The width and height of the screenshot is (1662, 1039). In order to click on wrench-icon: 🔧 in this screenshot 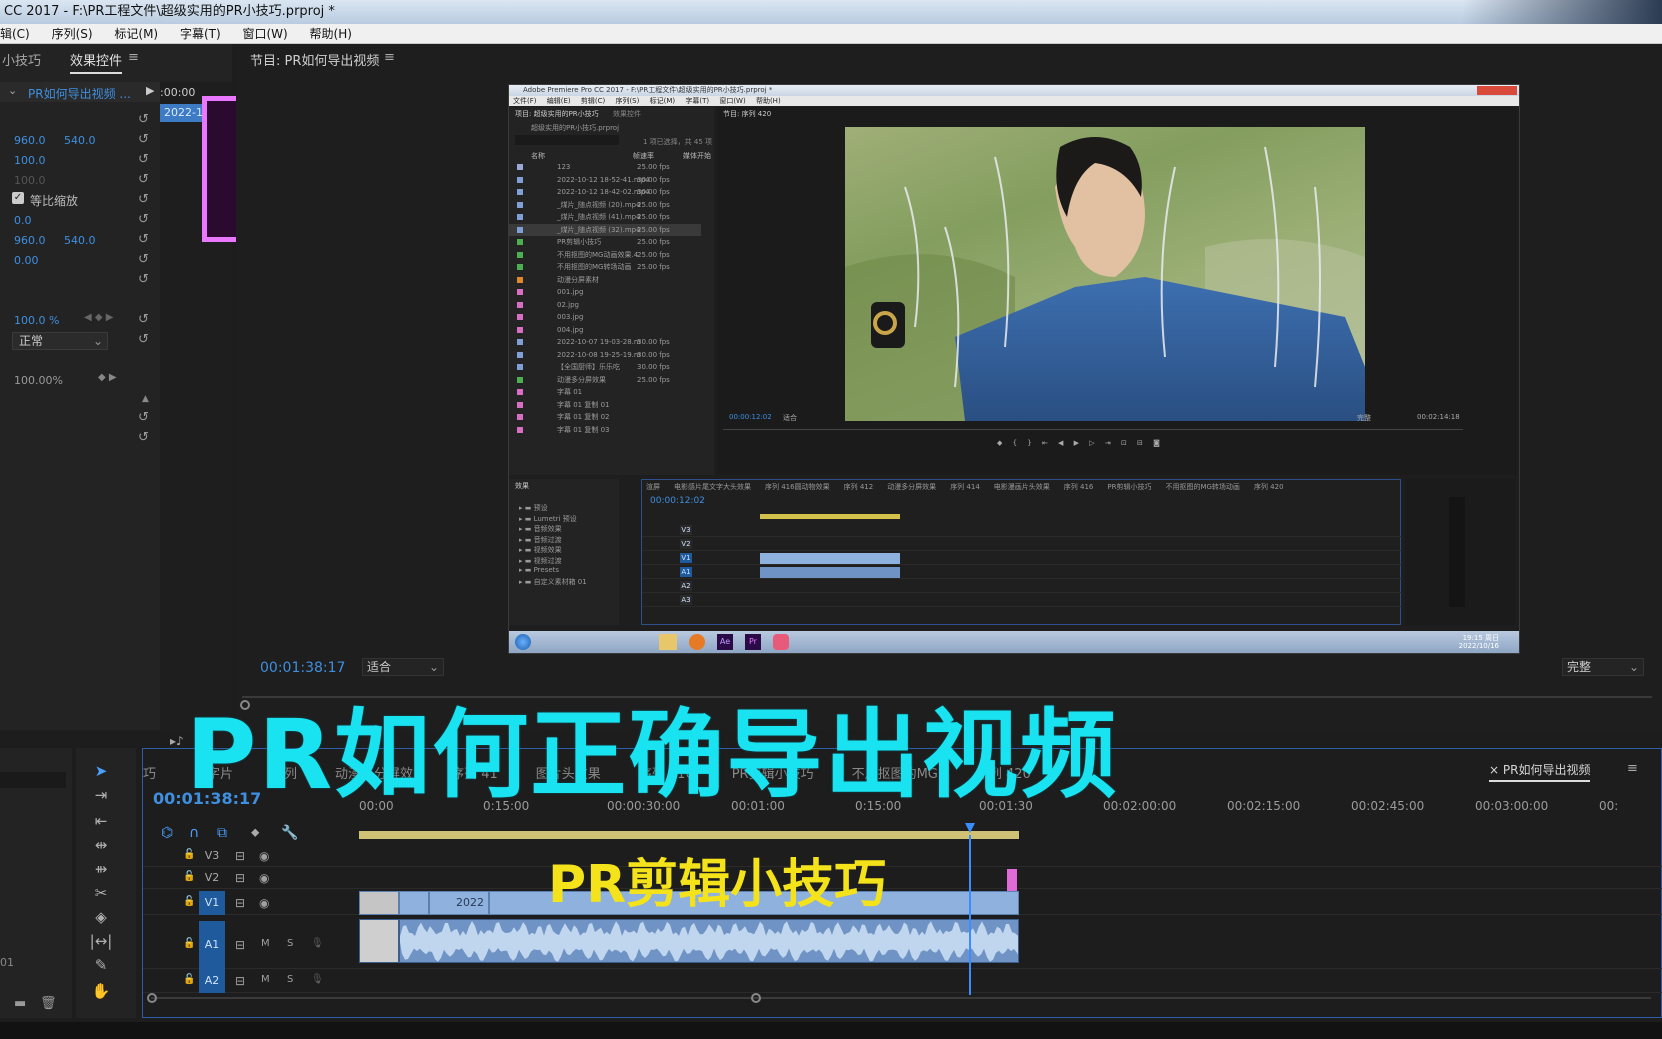, I will do `click(289, 833)`.